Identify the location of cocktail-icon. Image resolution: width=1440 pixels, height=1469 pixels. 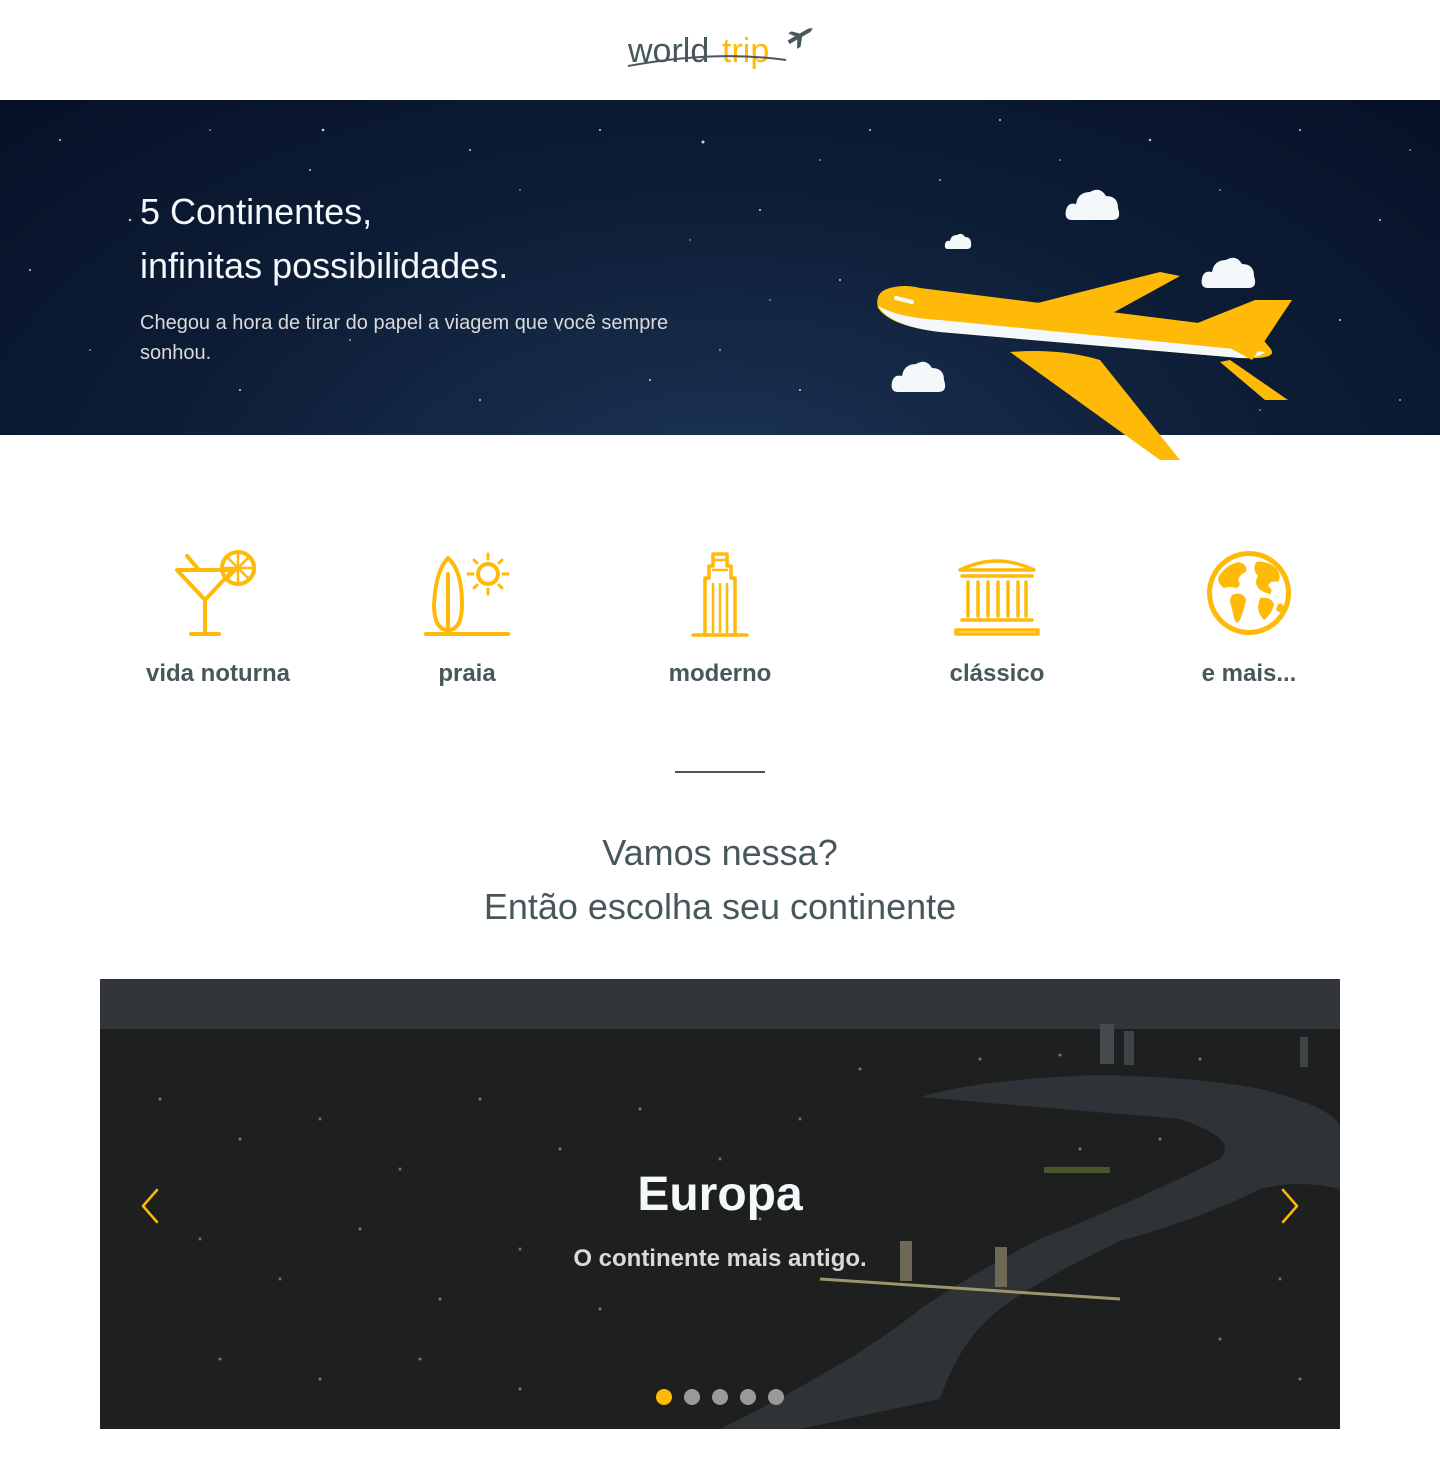
(215, 593).